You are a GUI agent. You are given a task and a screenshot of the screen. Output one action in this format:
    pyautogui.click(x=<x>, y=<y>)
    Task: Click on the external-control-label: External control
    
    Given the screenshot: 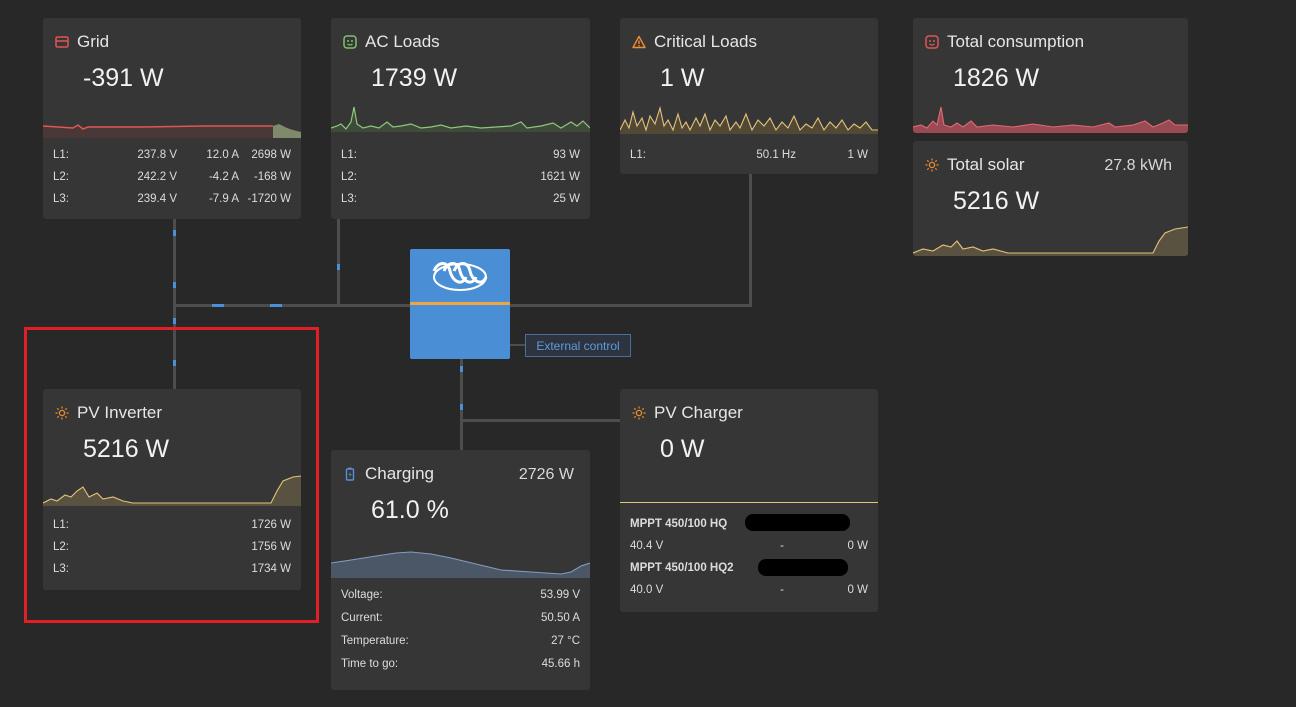 What is the action you would take?
    pyautogui.click(x=578, y=345)
    